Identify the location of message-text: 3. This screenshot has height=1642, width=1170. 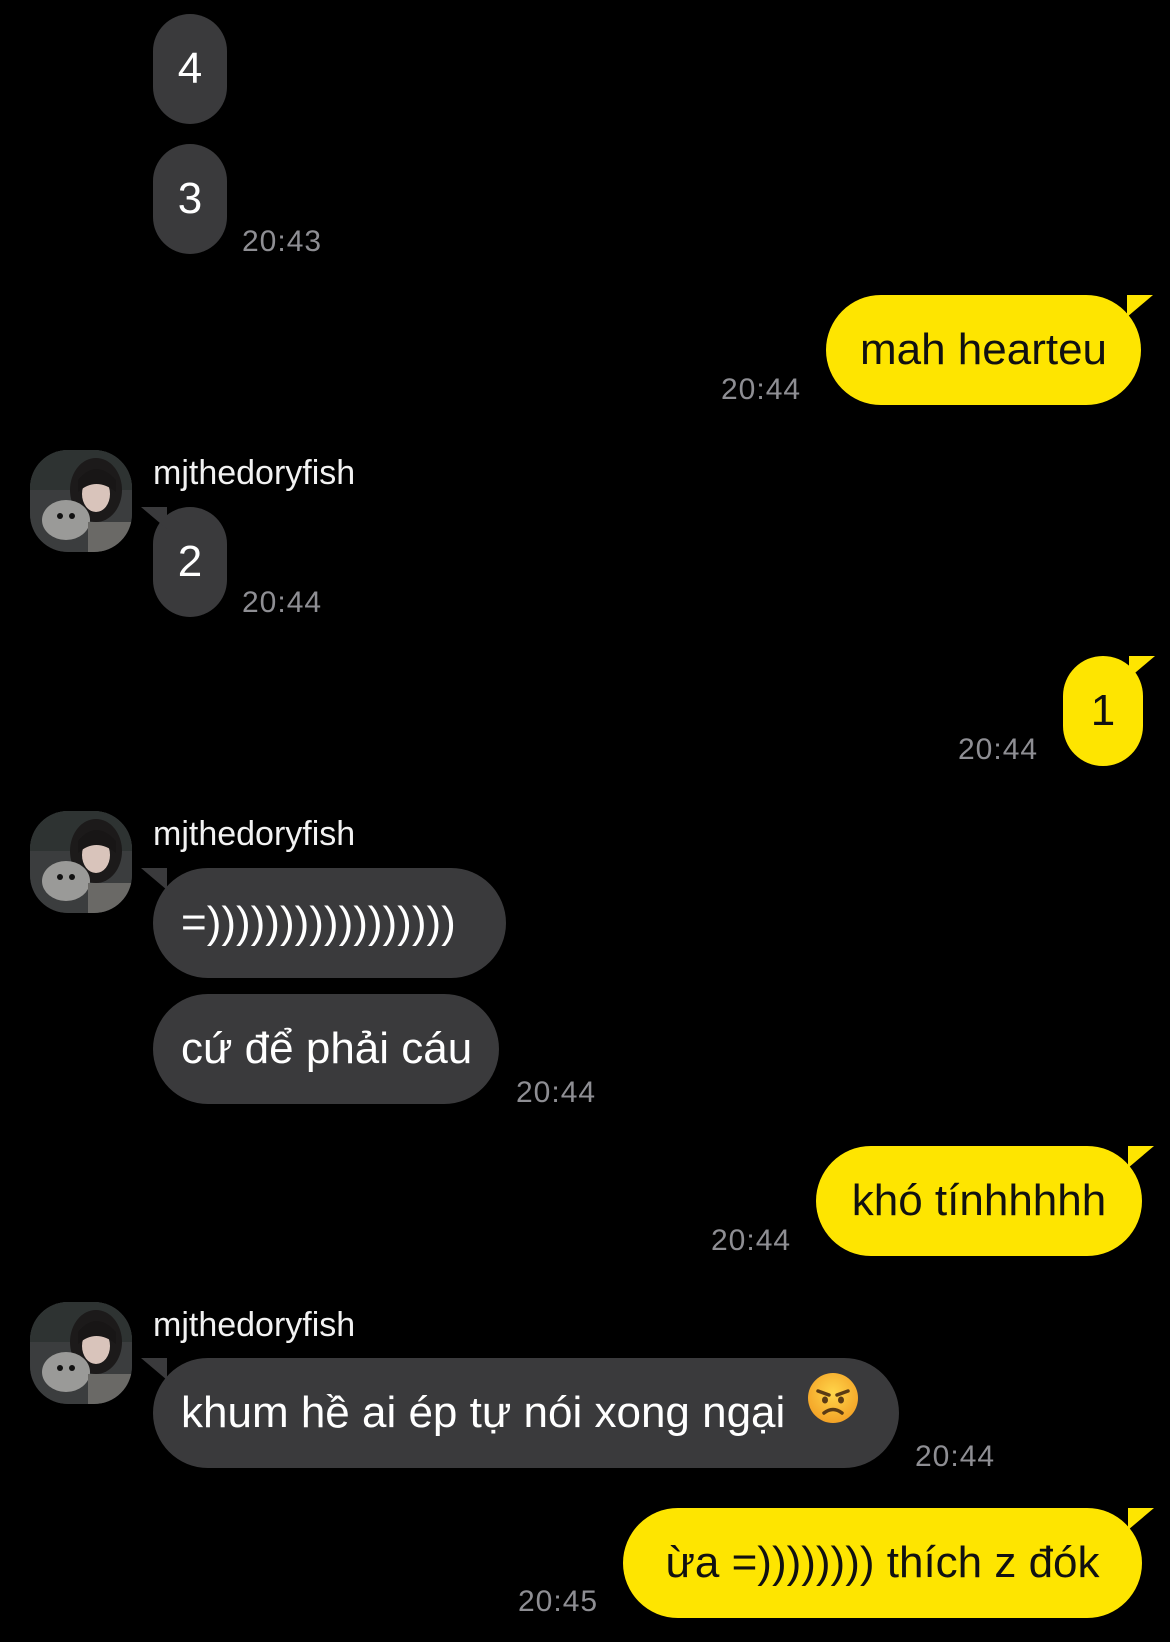
(190, 198).